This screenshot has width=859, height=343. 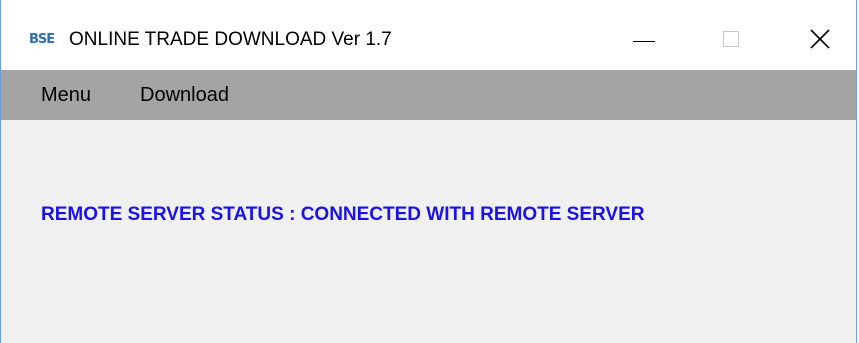 What do you see at coordinates (230, 39) in the screenshot?
I see `window-title: ONLINE TRADE DOWNLOAD Ver 1.7` at bounding box center [230, 39].